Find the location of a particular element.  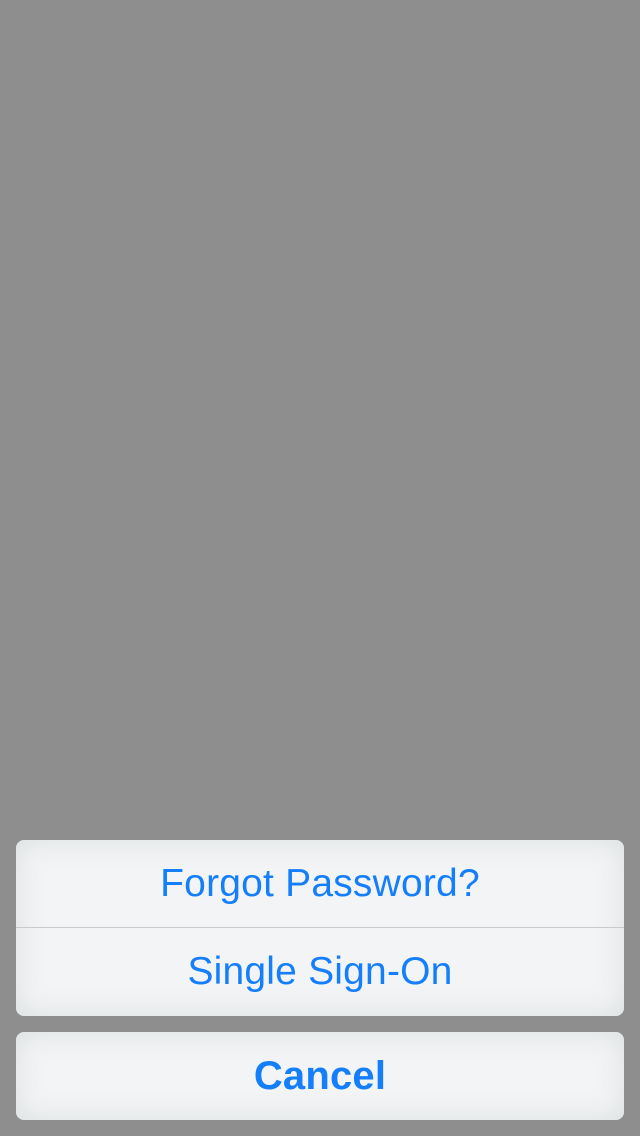

action-sheet-options-group: Forgot Password? Single Sign-On is located at coordinates (320, 928).